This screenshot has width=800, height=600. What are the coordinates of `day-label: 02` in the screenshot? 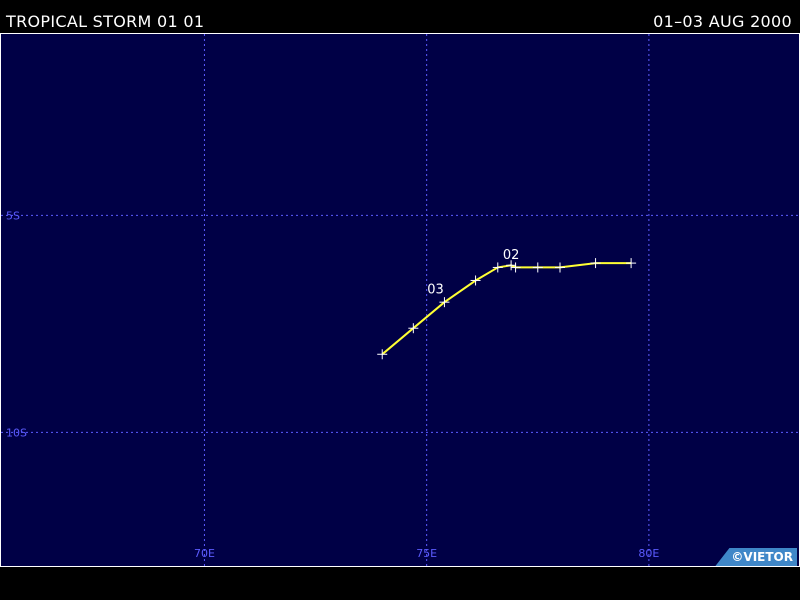 It's located at (511, 255).